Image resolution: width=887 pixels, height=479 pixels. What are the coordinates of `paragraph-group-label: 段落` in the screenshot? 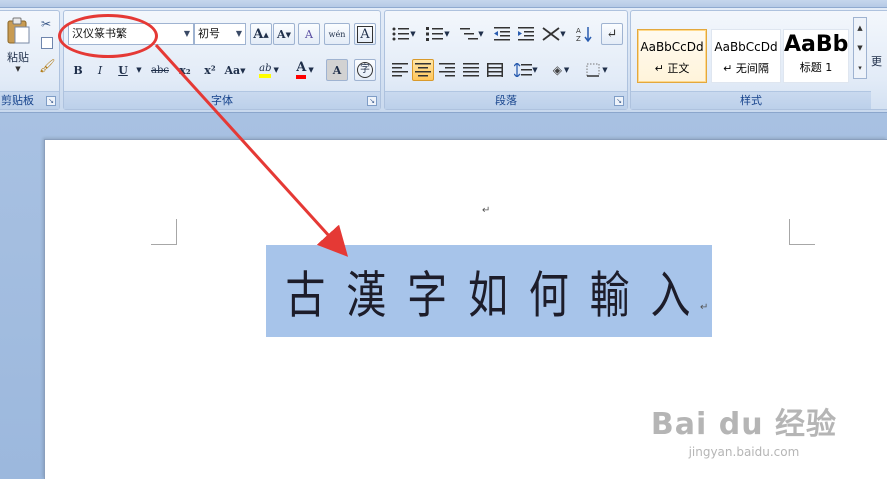 It's located at (506, 100).